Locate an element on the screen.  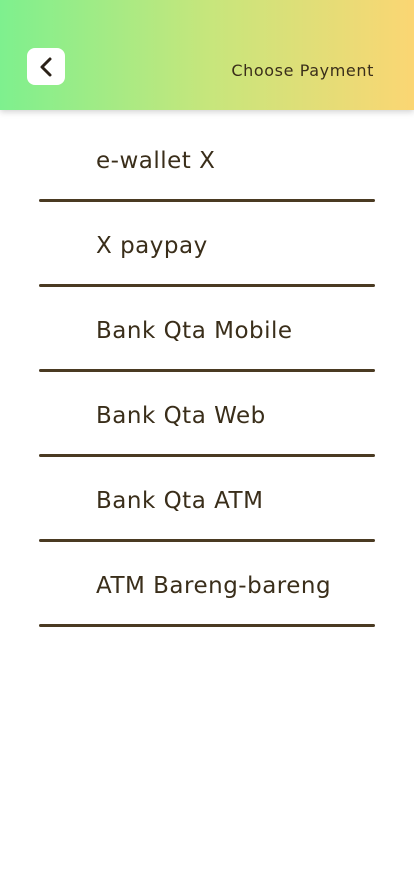
page-title: Choose Payment is located at coordinates (302, 70).